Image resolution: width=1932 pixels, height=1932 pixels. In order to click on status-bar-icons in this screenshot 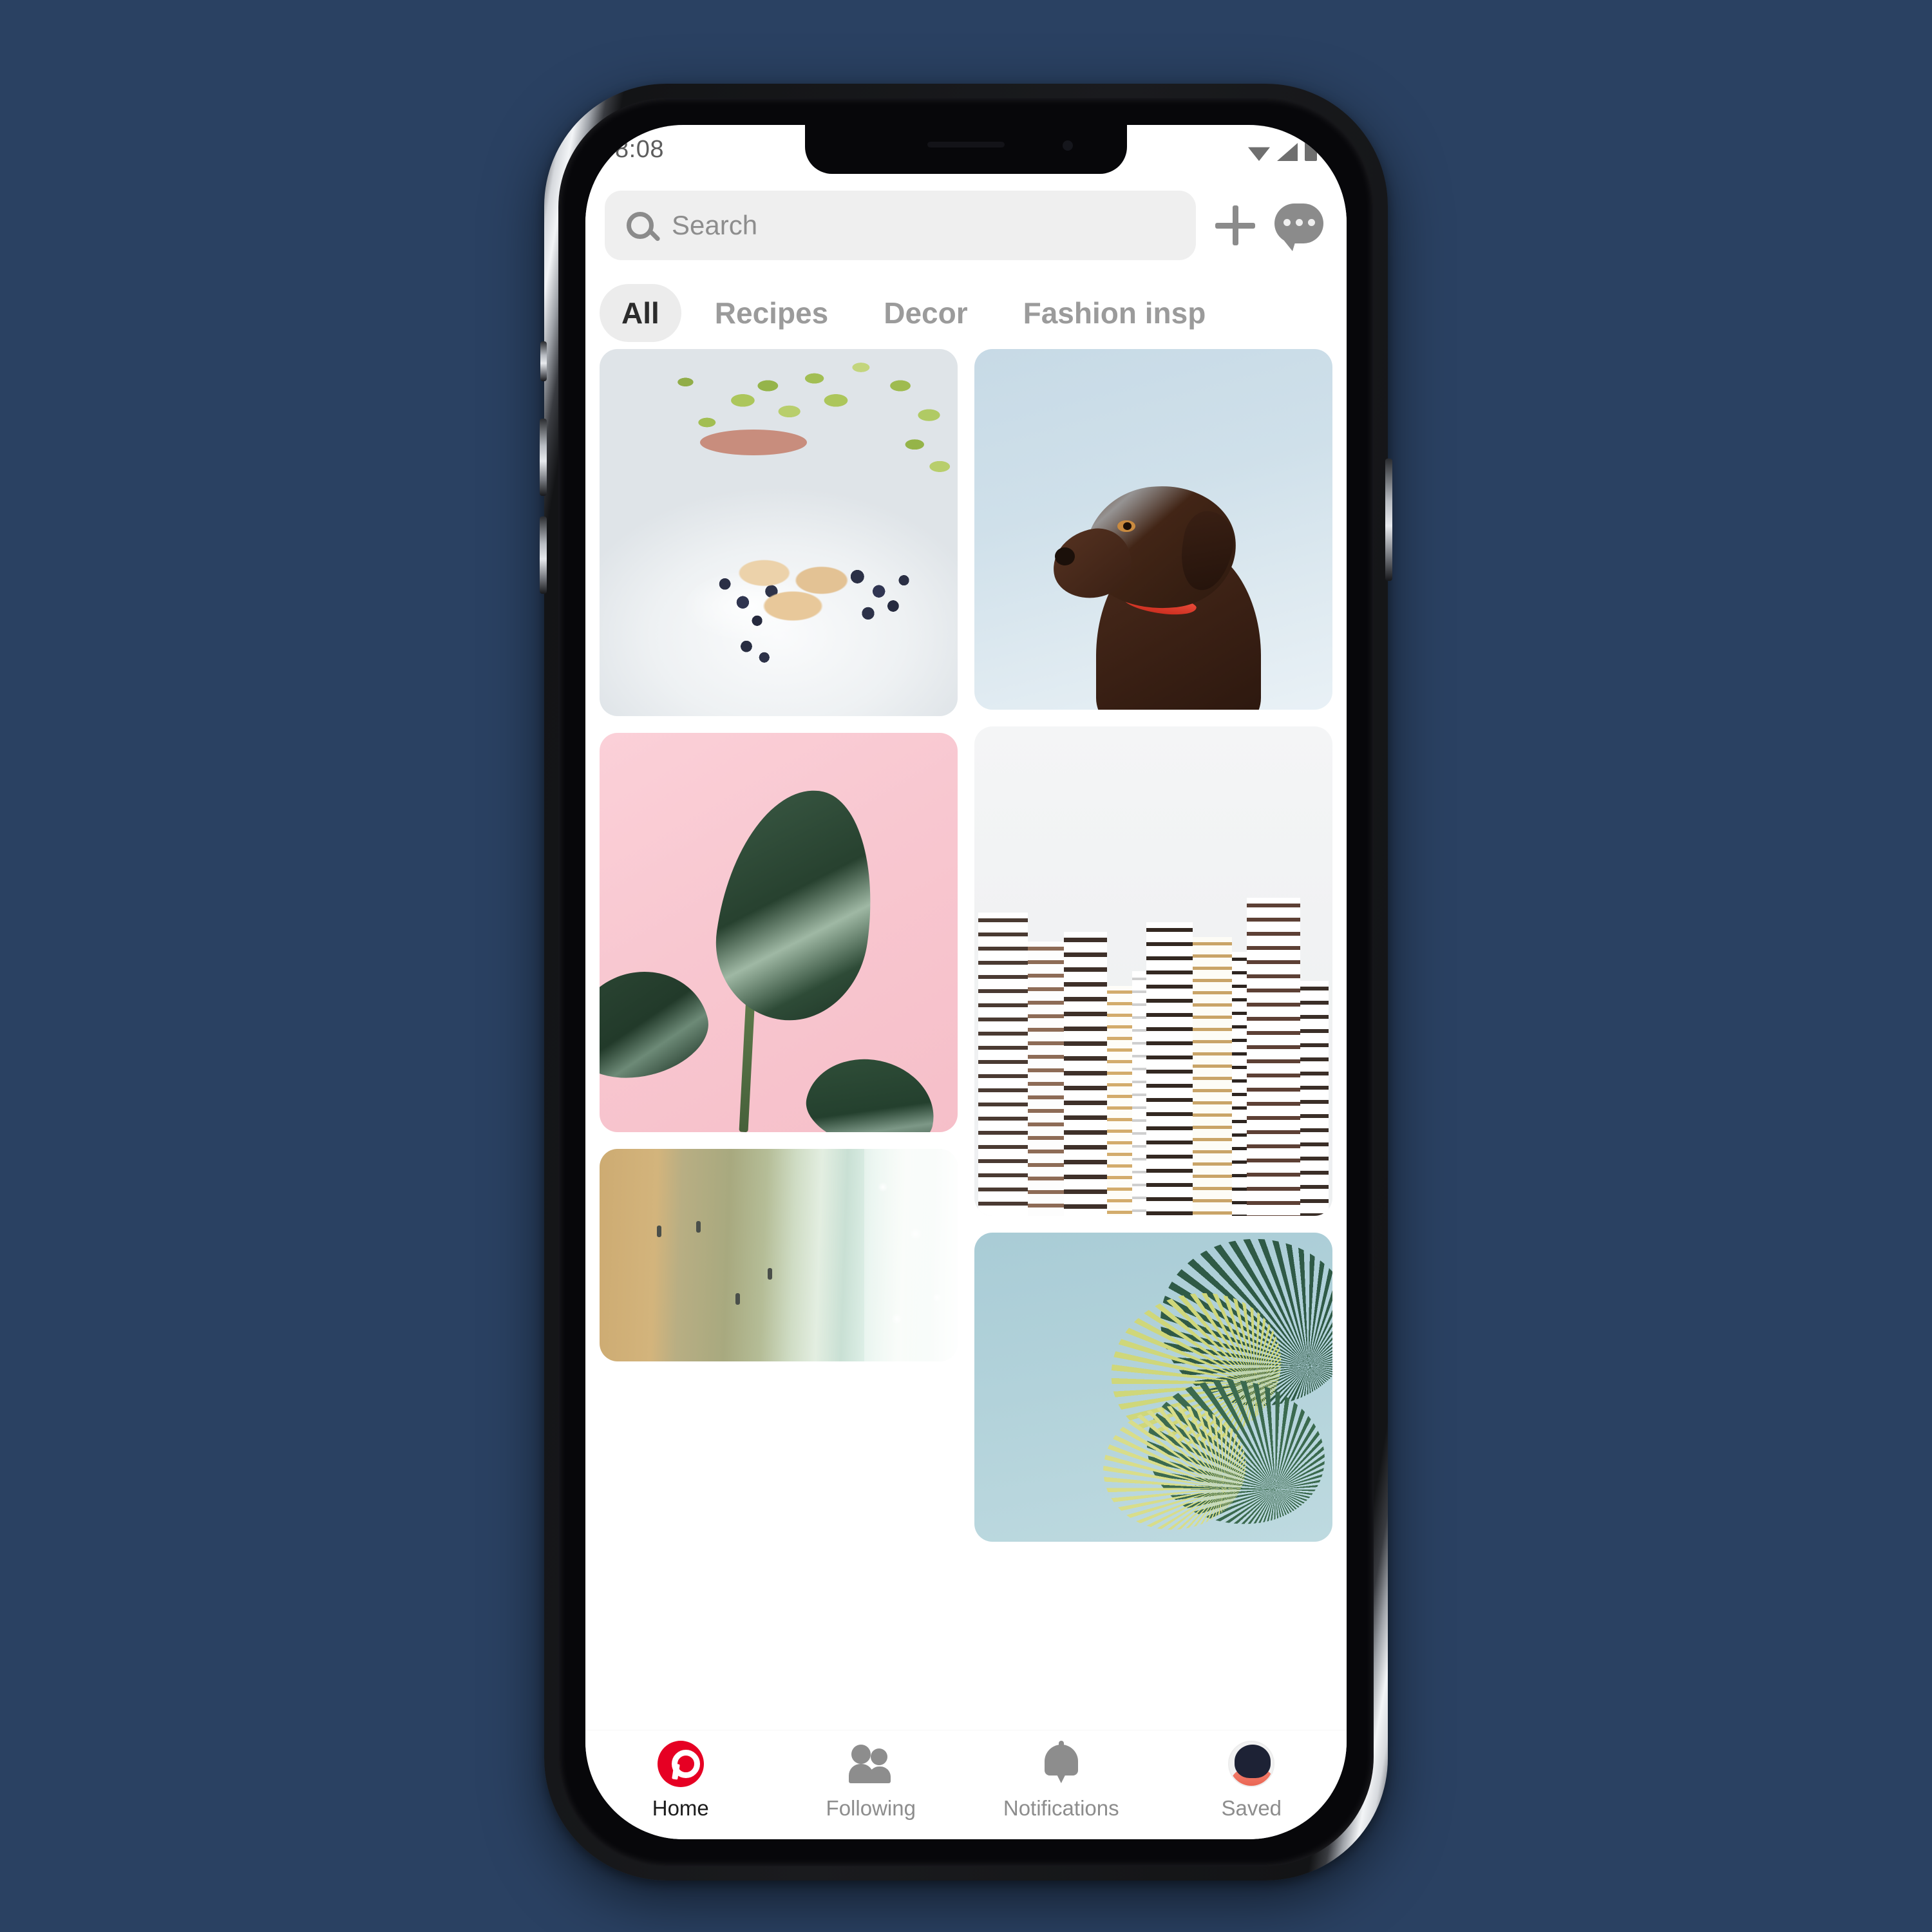, I will do `click(1283, 149)`.